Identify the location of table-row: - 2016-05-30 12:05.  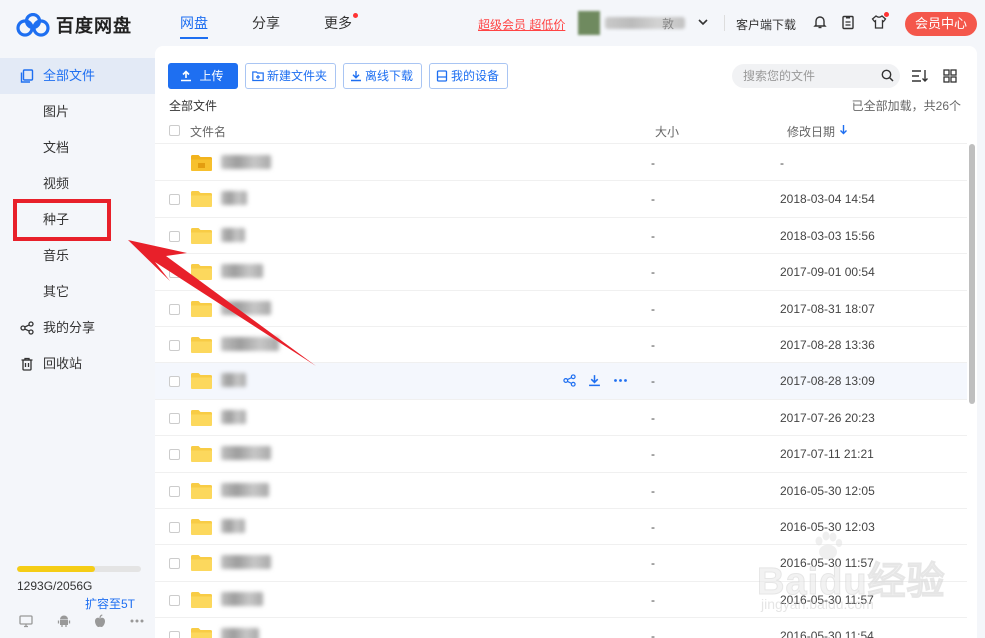
(561, 491).